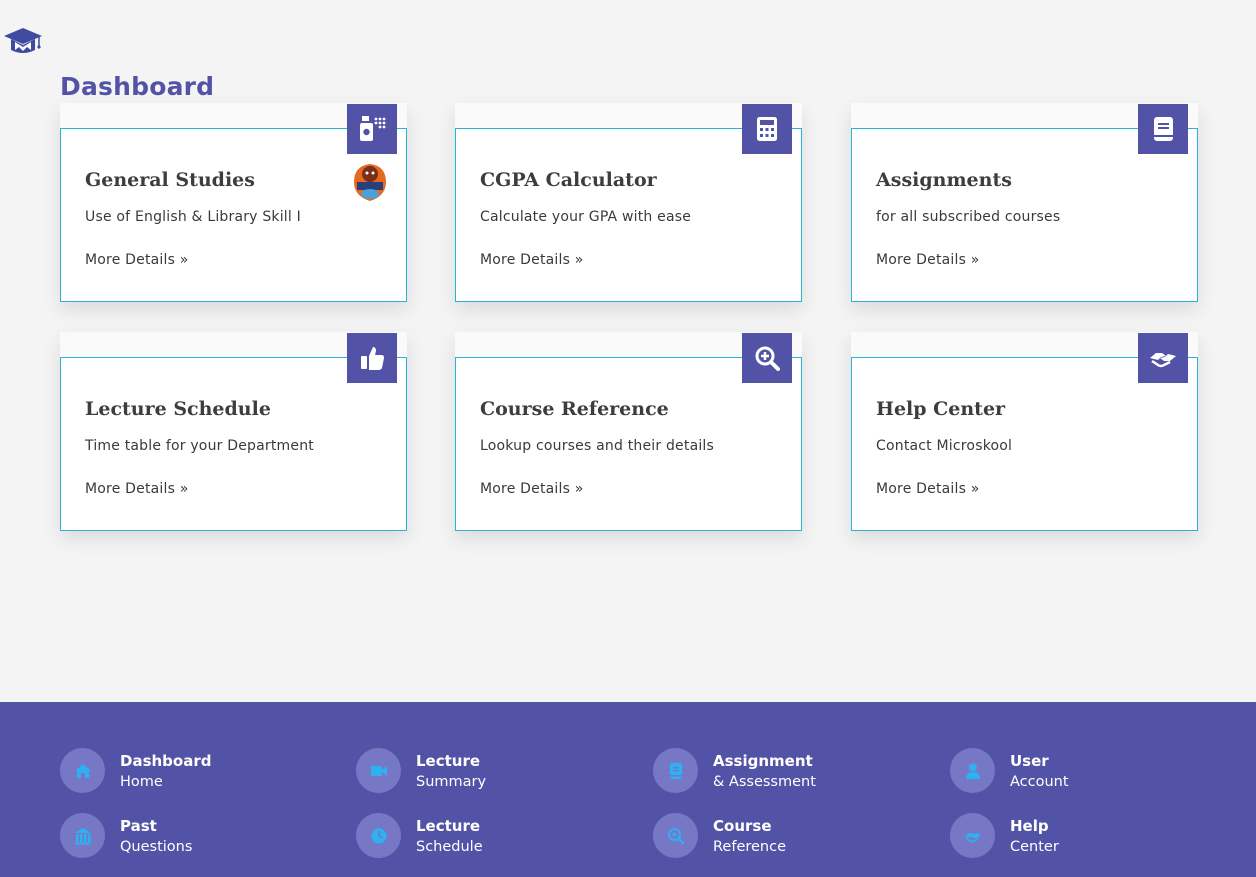 The width and height of the screenshot is (1256, 877). What do you see at coordinates (1039, 782) in the screenshot?
I see `footer-item-subtitle: Account` at bounding box center [1039, 782].